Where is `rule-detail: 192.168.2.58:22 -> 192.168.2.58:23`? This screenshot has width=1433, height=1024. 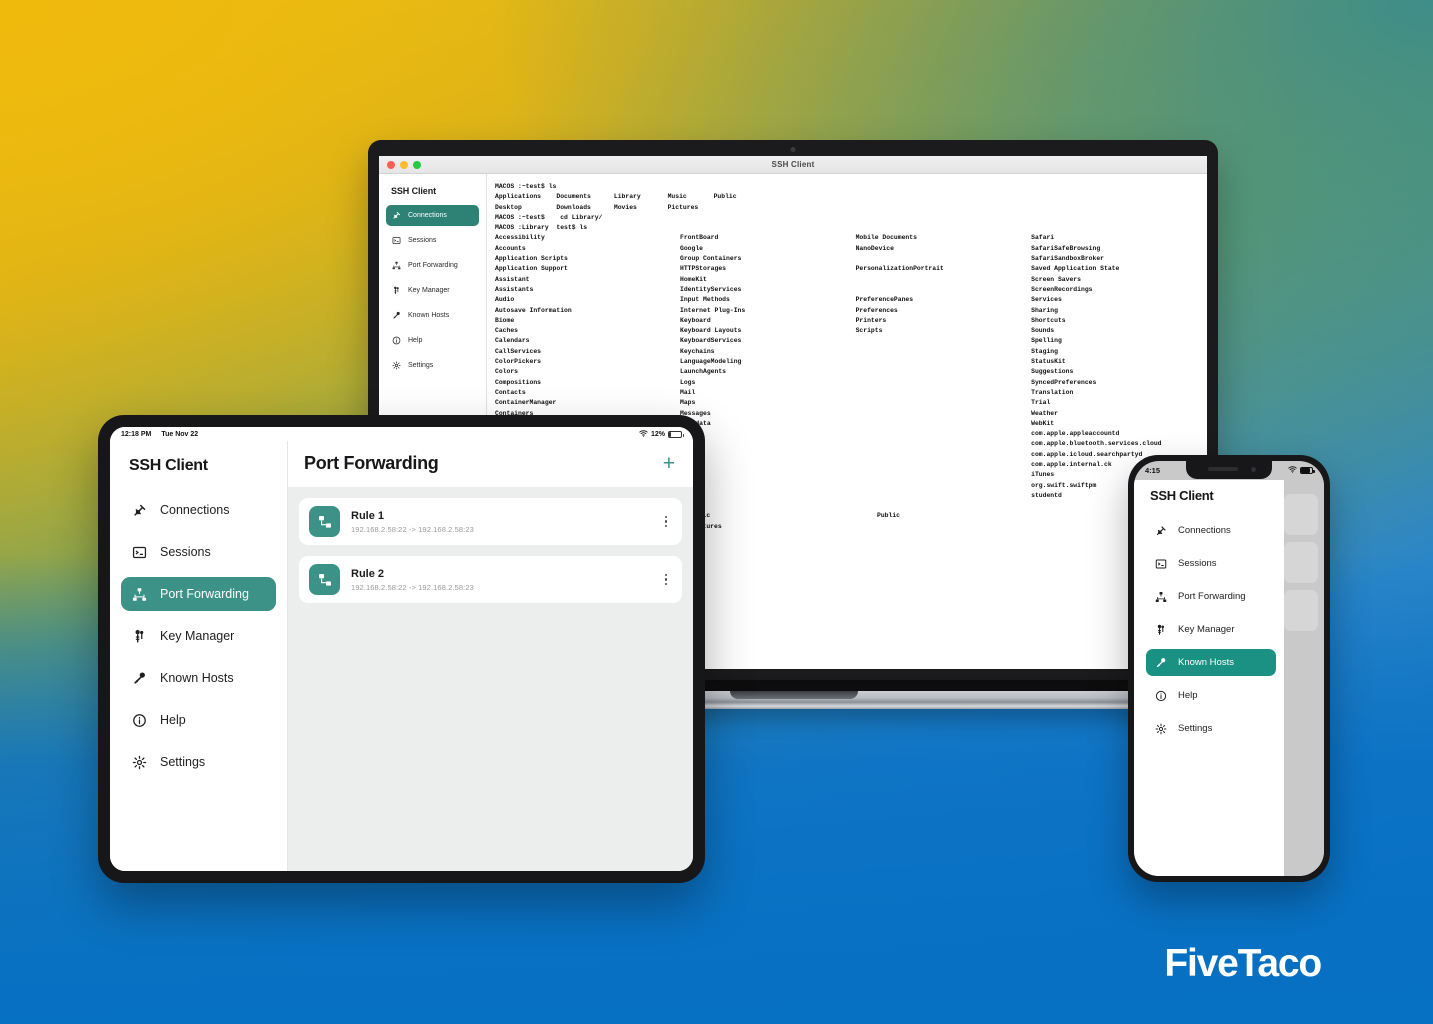
rule-detail: 192.168.2.58:22 -> 192.168.2.58:23 is located at coordinates (412, 587).